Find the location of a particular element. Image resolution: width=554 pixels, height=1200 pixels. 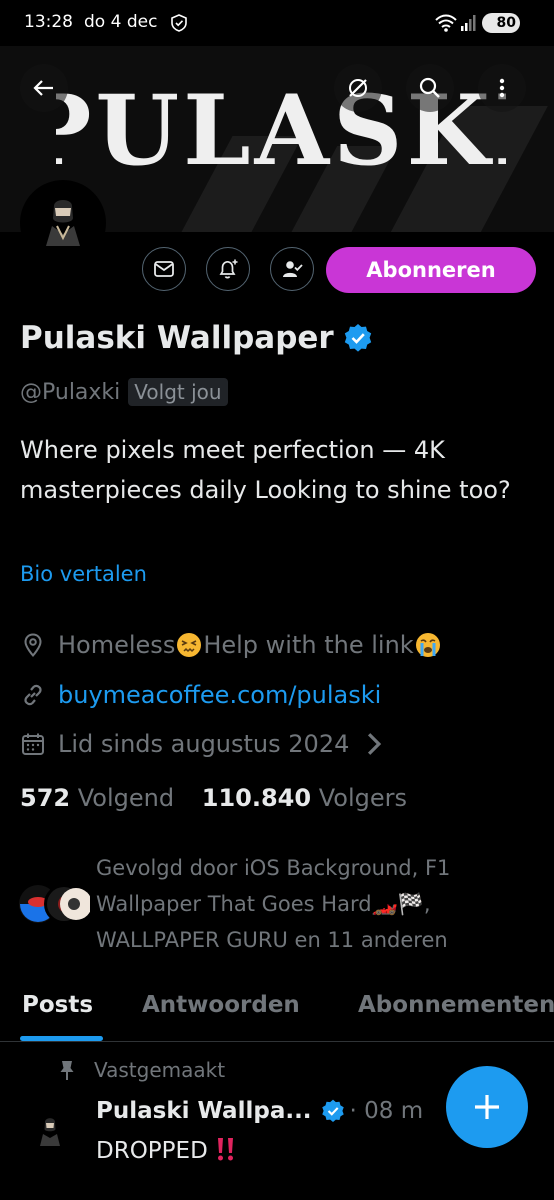

bell-plus-icon is located at coordinates (228, 269).